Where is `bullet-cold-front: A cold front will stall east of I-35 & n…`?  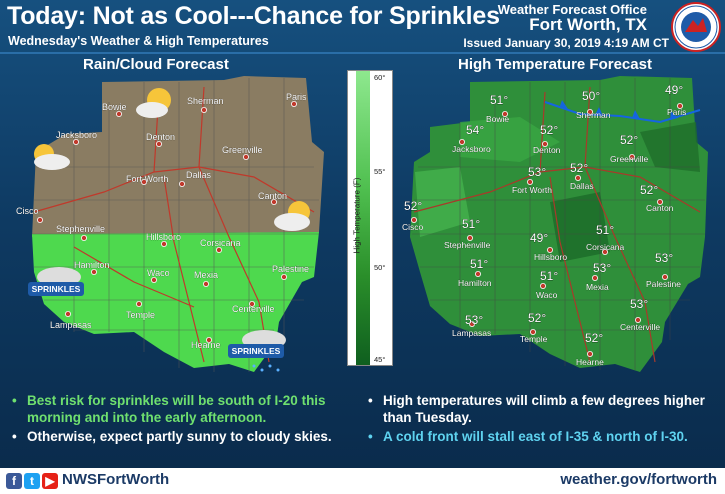 bullet-cold-front: A cold front will stall east of I-35 & n… is located at coordinates (543, 436).